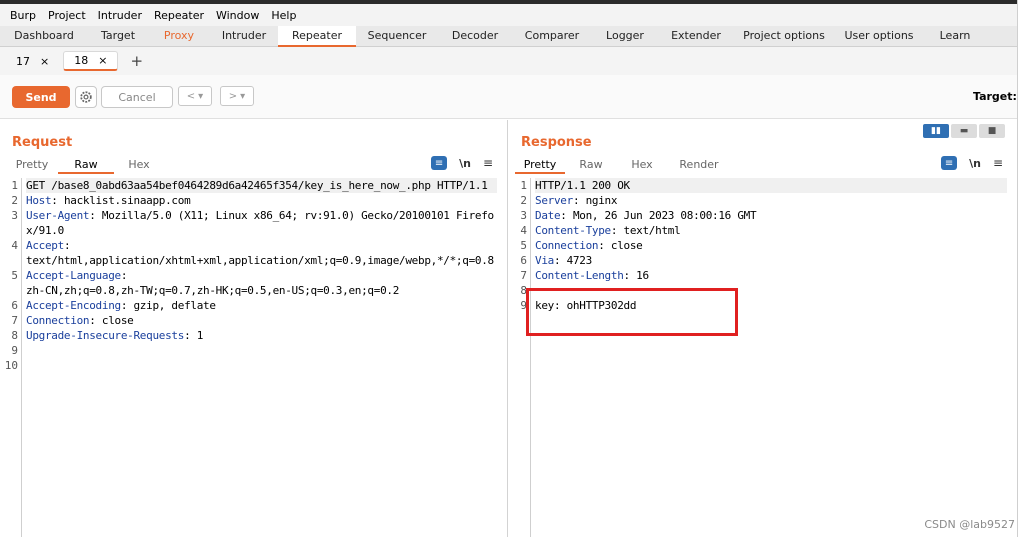 The height and width of the screenshot is (537, 1029). What do you see at coordinates (955, 36) in the screenshot?
I see `tab-learn: Learn` at bounding box center [955, 36].